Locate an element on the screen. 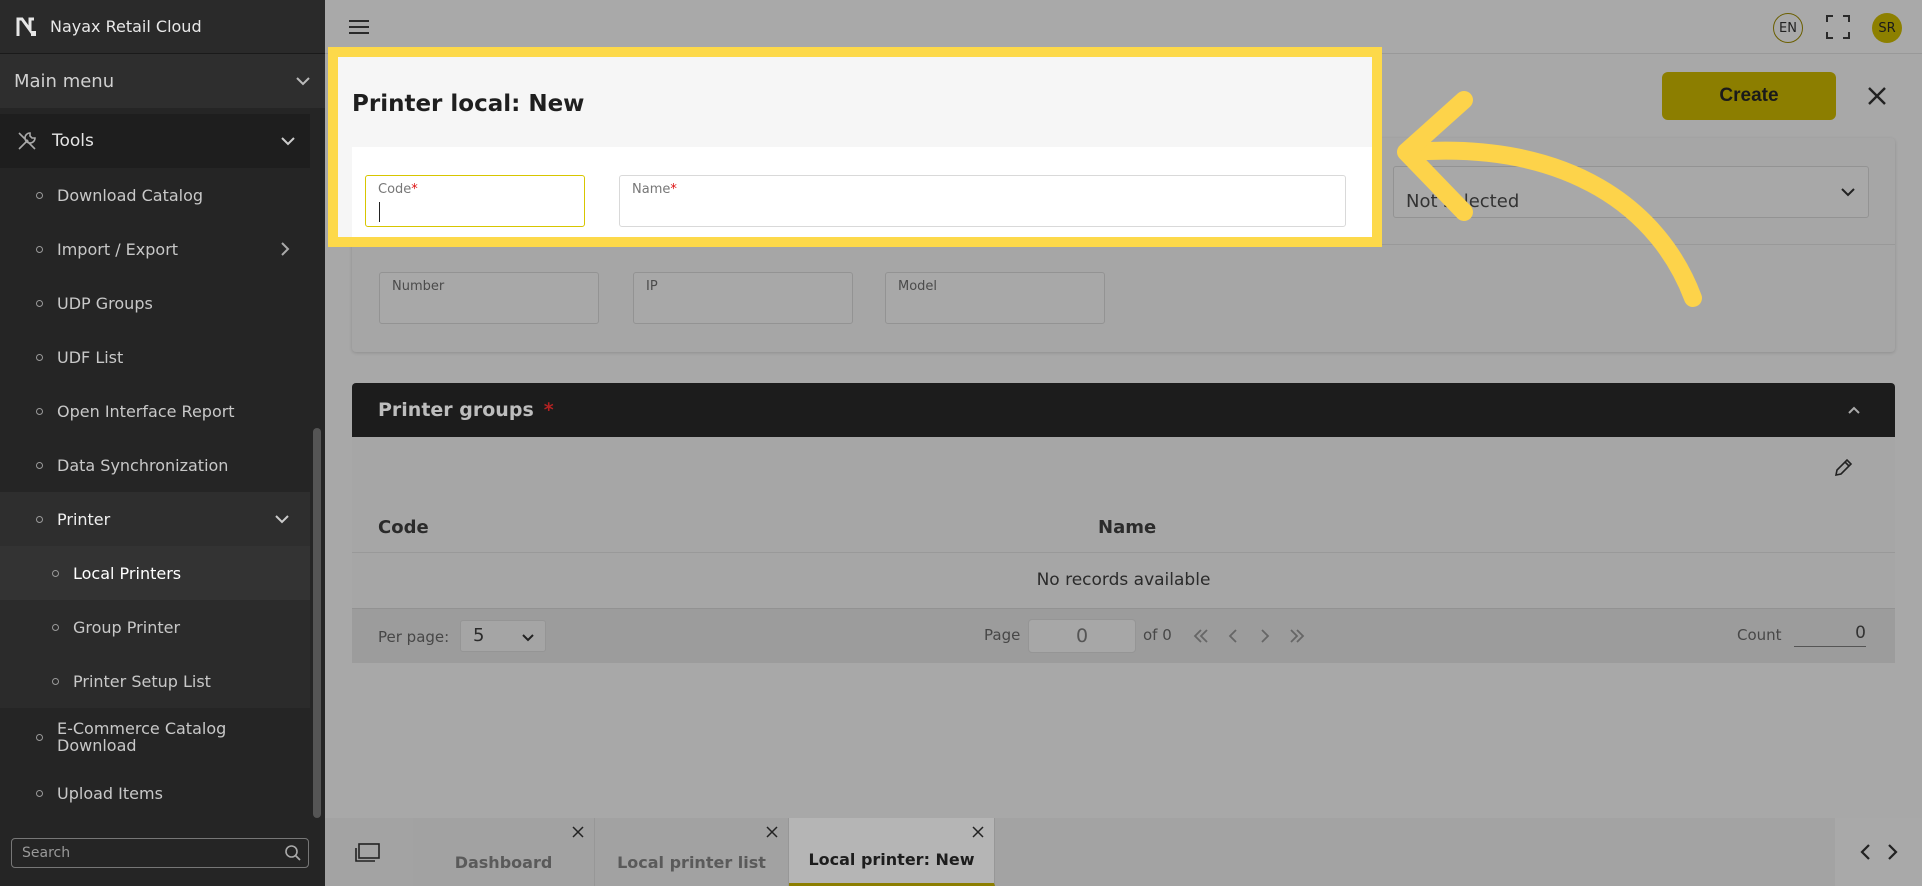 The image size is (1922, 886). tab-local-printer-list: Local printer list is located at coordinates (692, 852).